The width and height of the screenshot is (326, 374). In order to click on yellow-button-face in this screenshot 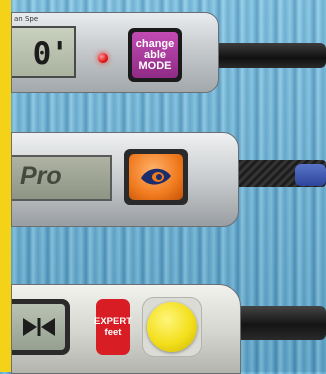, I will do `click(172, 327)`.